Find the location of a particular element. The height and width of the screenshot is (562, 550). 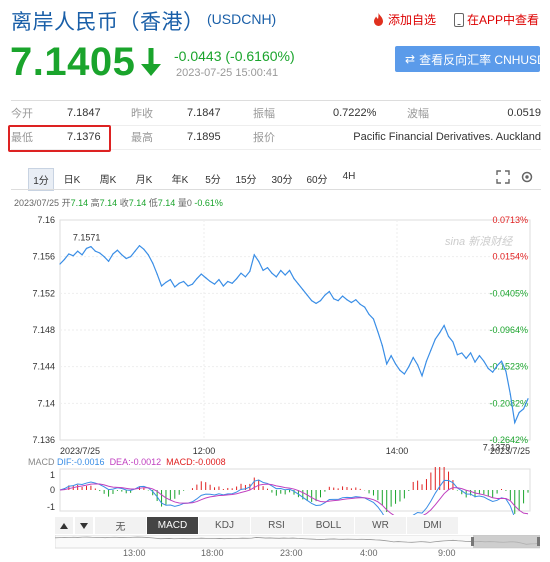

timeline-label: 4:00 is located at coordinates (369, 553).